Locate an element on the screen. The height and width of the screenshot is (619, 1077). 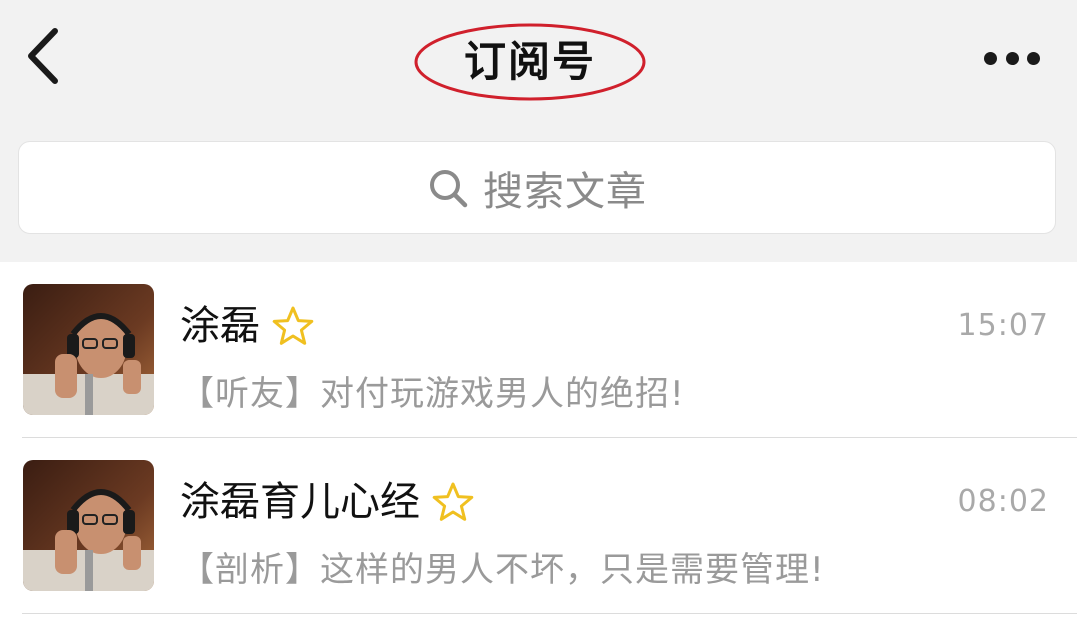
account-name-row: 涂磊育儿心经 is located at coordinates (327, 502).